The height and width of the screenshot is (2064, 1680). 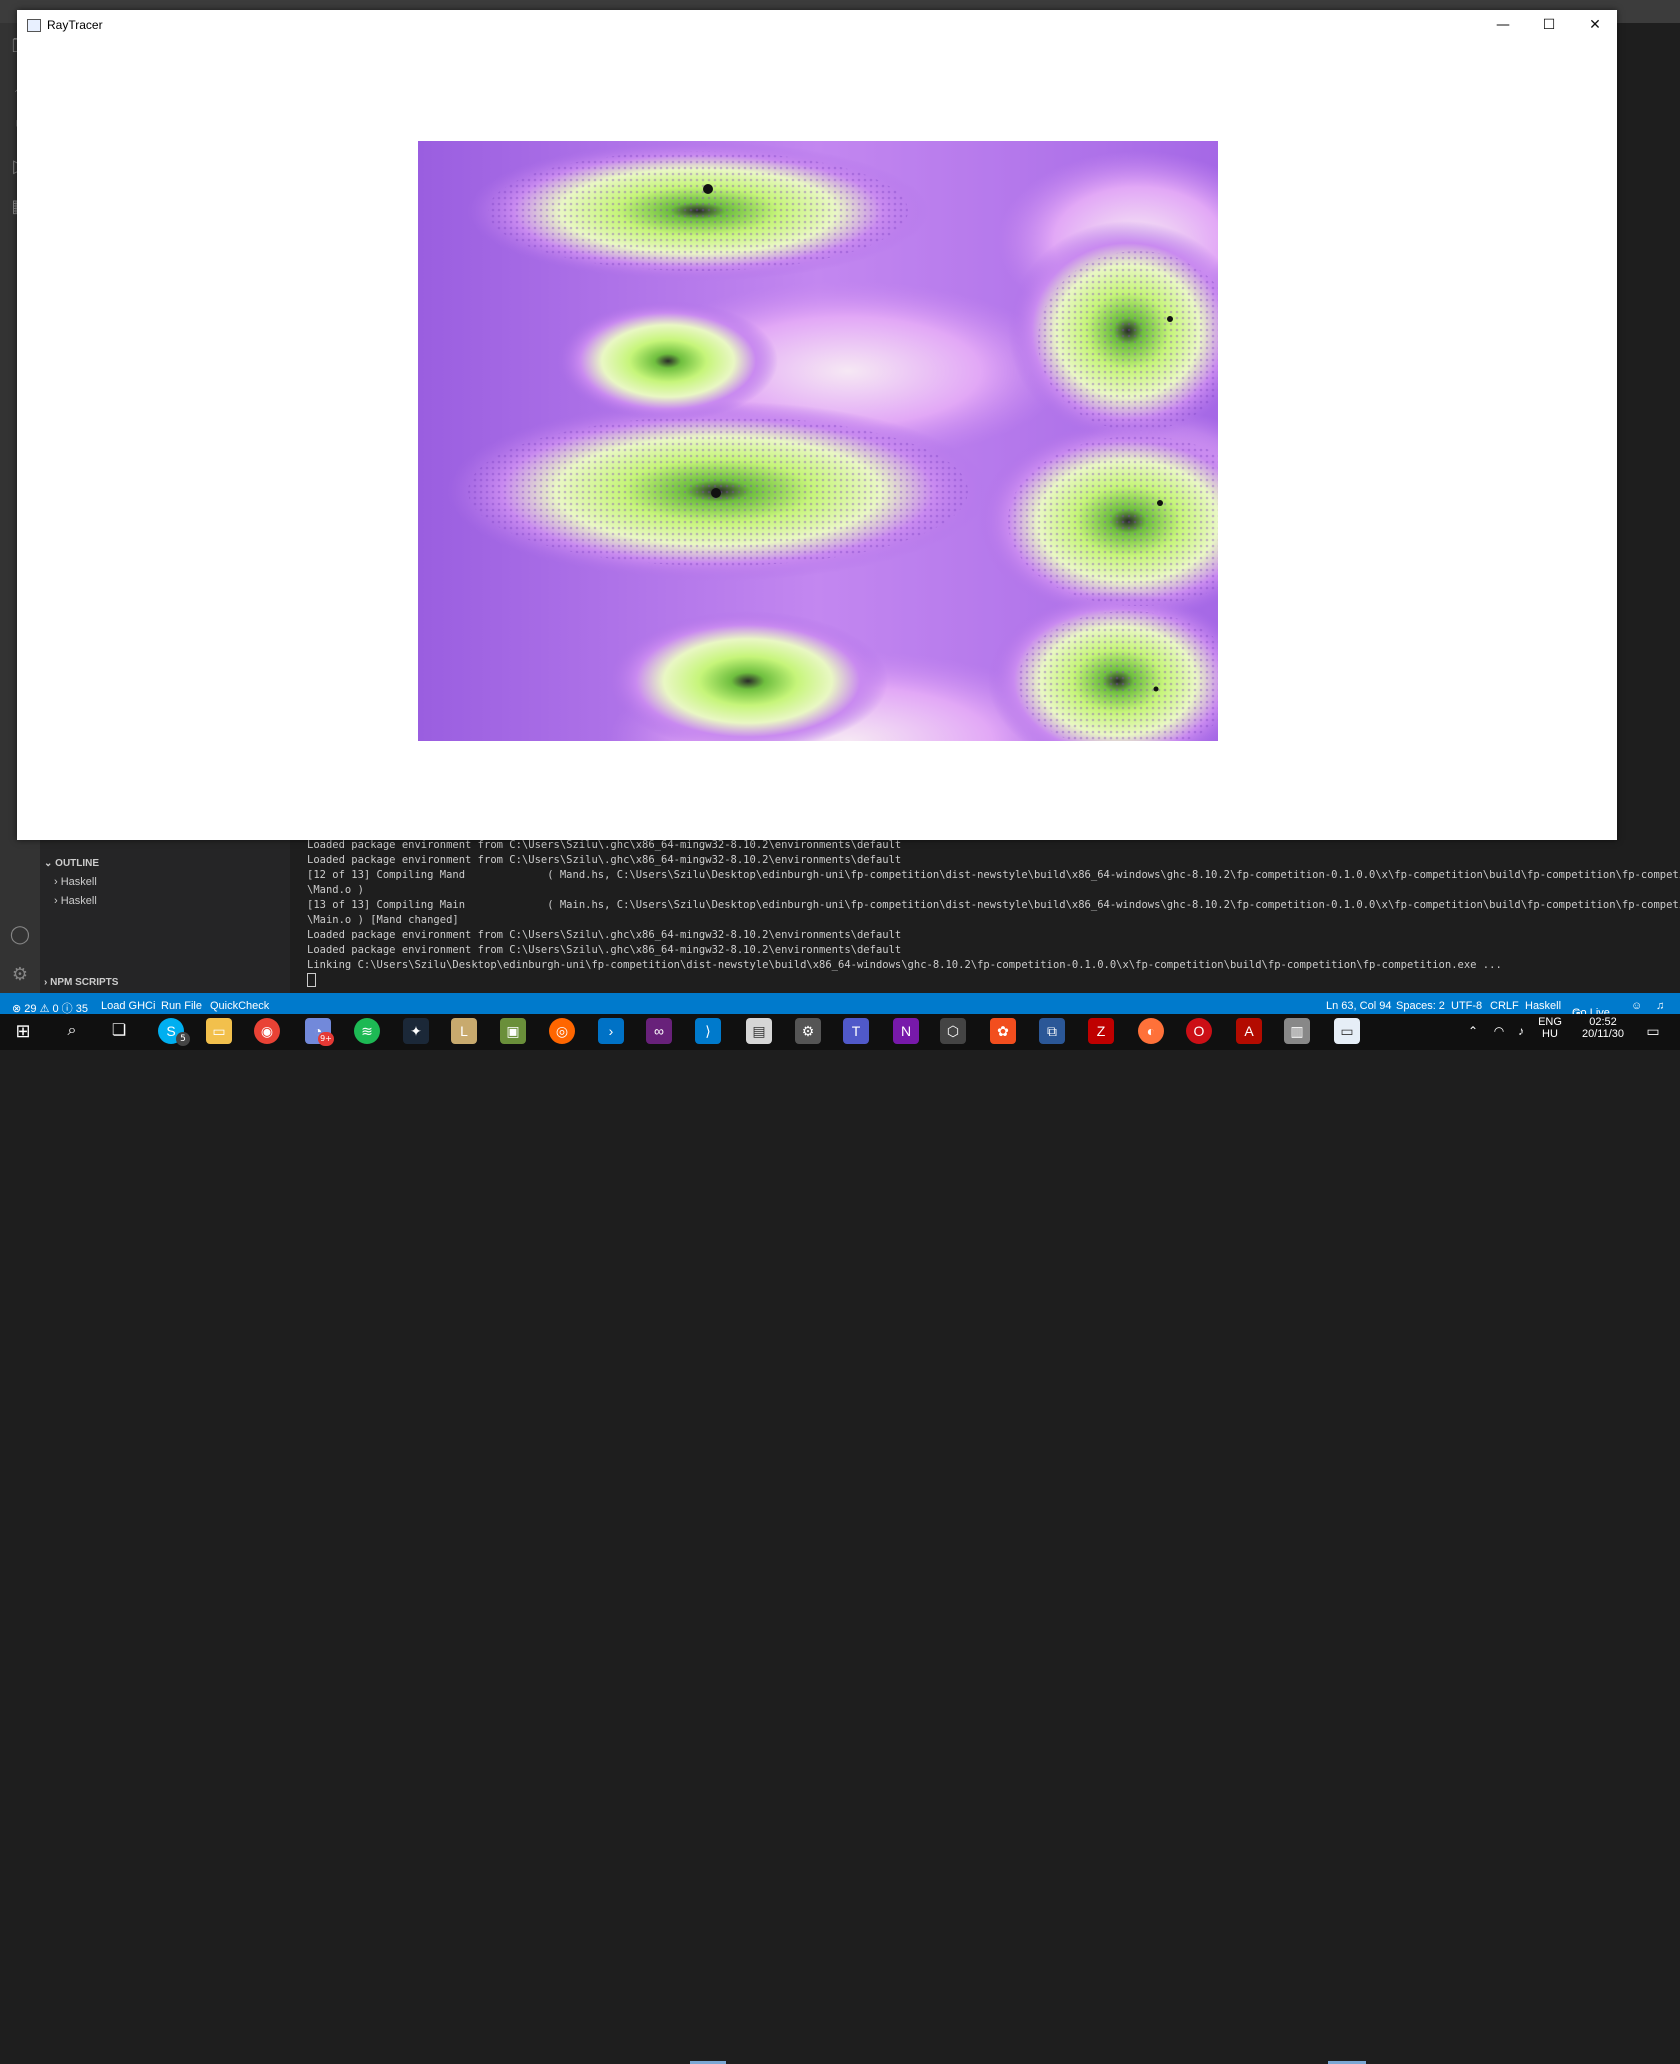 I want to click on feedback-icon: ☺, so click(x=1636, y=1006).